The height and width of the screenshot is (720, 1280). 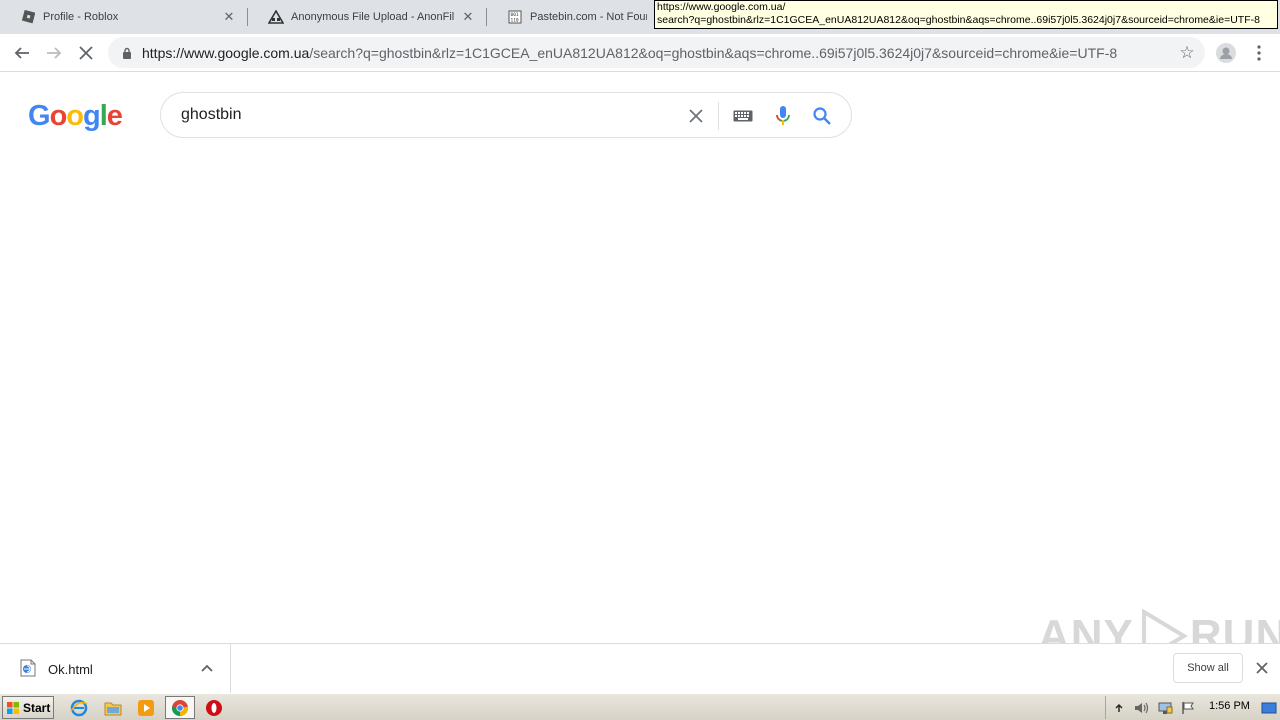 What do you see at coordinates (372, 17) in the screenshot?
I see `tab-title: Anonymous File Upload - AnonFiles` at bounding box center [372, 17].